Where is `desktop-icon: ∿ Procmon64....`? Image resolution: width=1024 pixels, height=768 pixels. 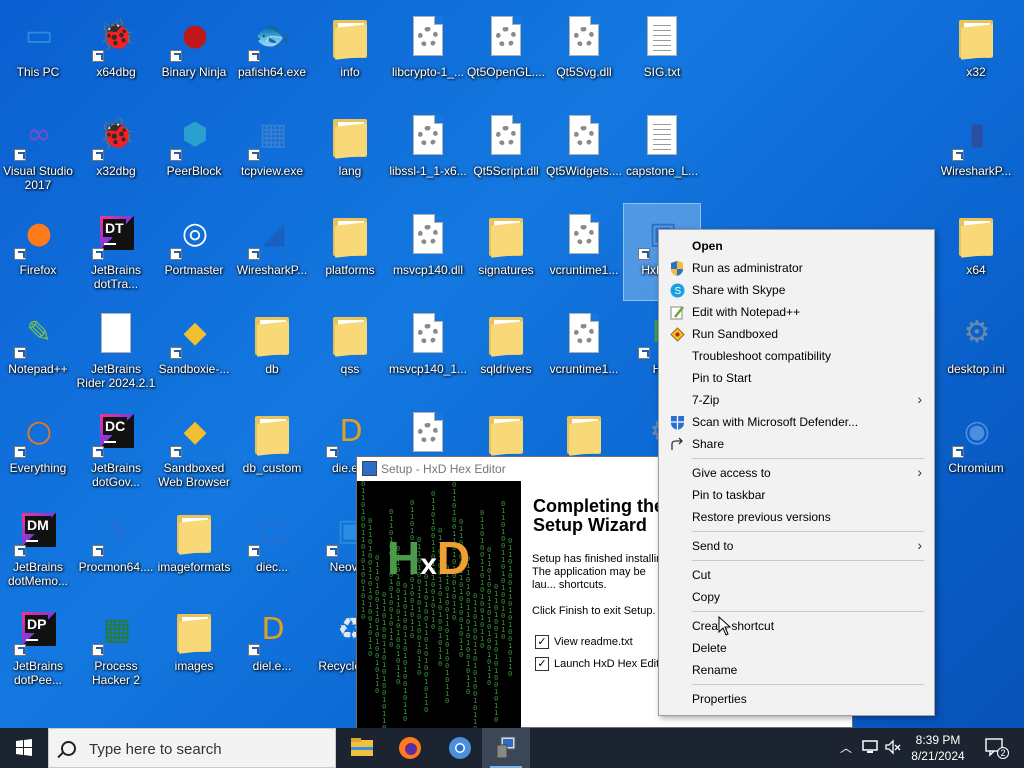 desktop-icon: ∿ Procmon64.... is located at coordinates (116, 549).